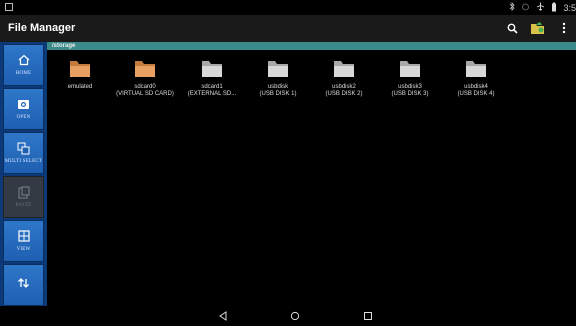 The image size is (576, 326). I want to click on app-title: File Manager, so click(42, 28).